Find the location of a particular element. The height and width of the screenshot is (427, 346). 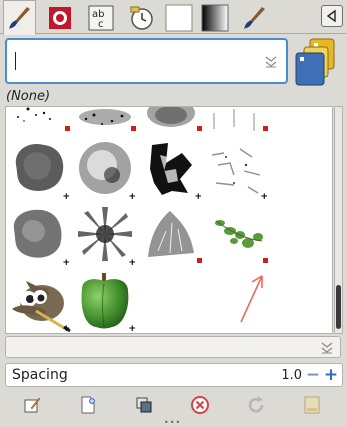

spacing-value: 1.0 is located at coordinates (291, 375).